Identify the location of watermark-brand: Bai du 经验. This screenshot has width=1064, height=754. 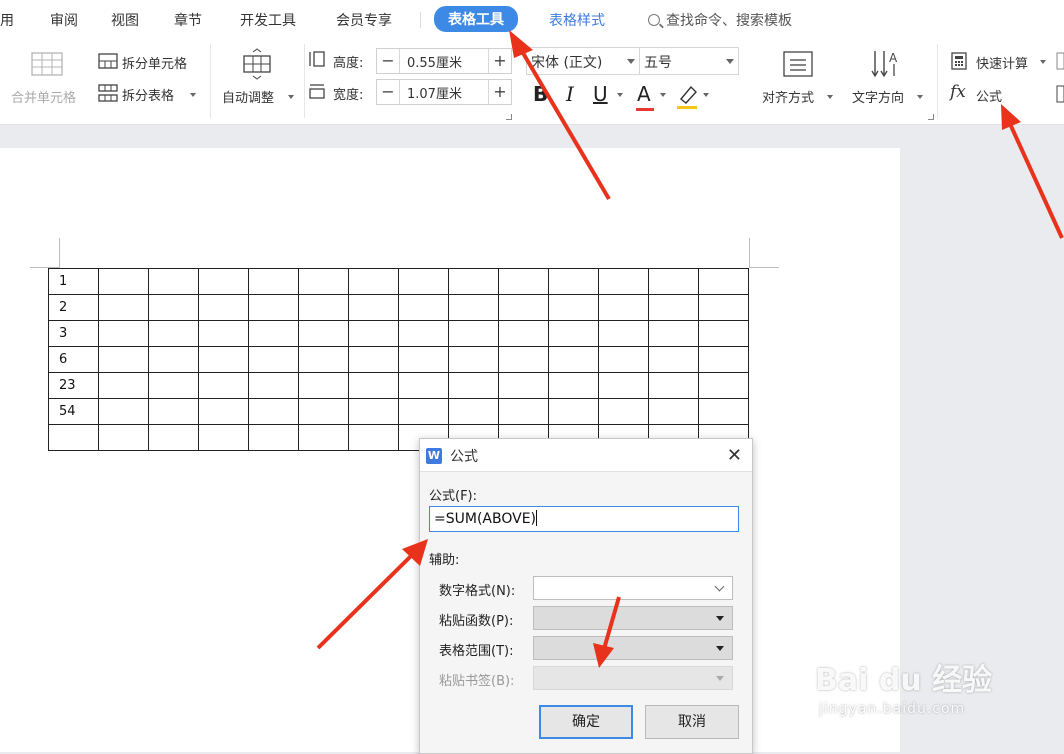
(904, 680).